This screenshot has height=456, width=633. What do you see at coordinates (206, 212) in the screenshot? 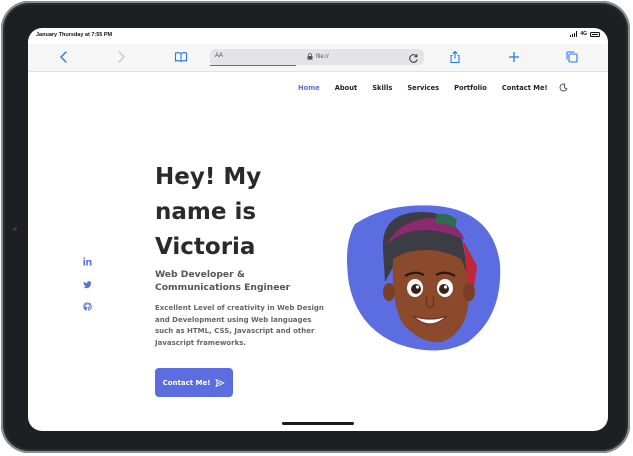
I see `hero-title-line: name is` at bounding box center [206, 212].